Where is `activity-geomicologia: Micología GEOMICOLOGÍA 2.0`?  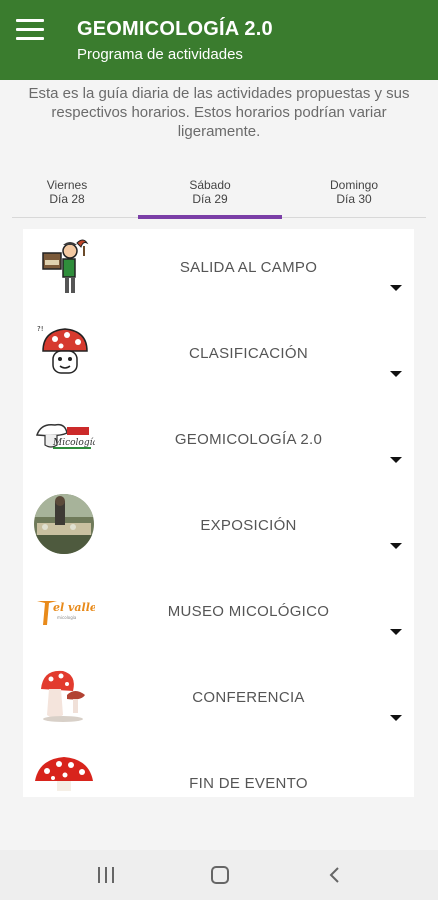
activity-geomicologia: Micología GEOMICOLOGÍA 2.0 is located at coordinates (218, 444).